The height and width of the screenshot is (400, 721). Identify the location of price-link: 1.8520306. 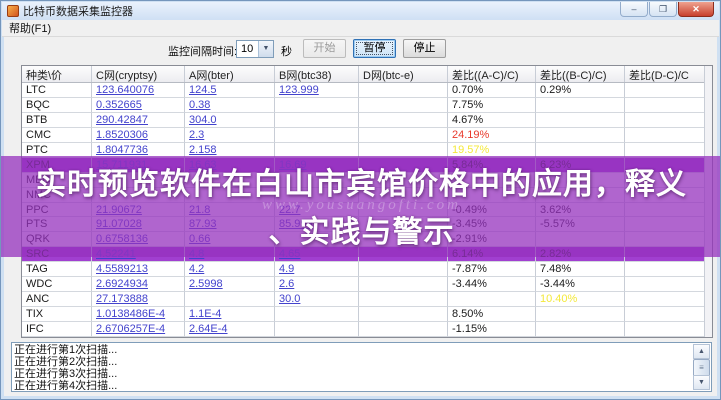
(138, 135).